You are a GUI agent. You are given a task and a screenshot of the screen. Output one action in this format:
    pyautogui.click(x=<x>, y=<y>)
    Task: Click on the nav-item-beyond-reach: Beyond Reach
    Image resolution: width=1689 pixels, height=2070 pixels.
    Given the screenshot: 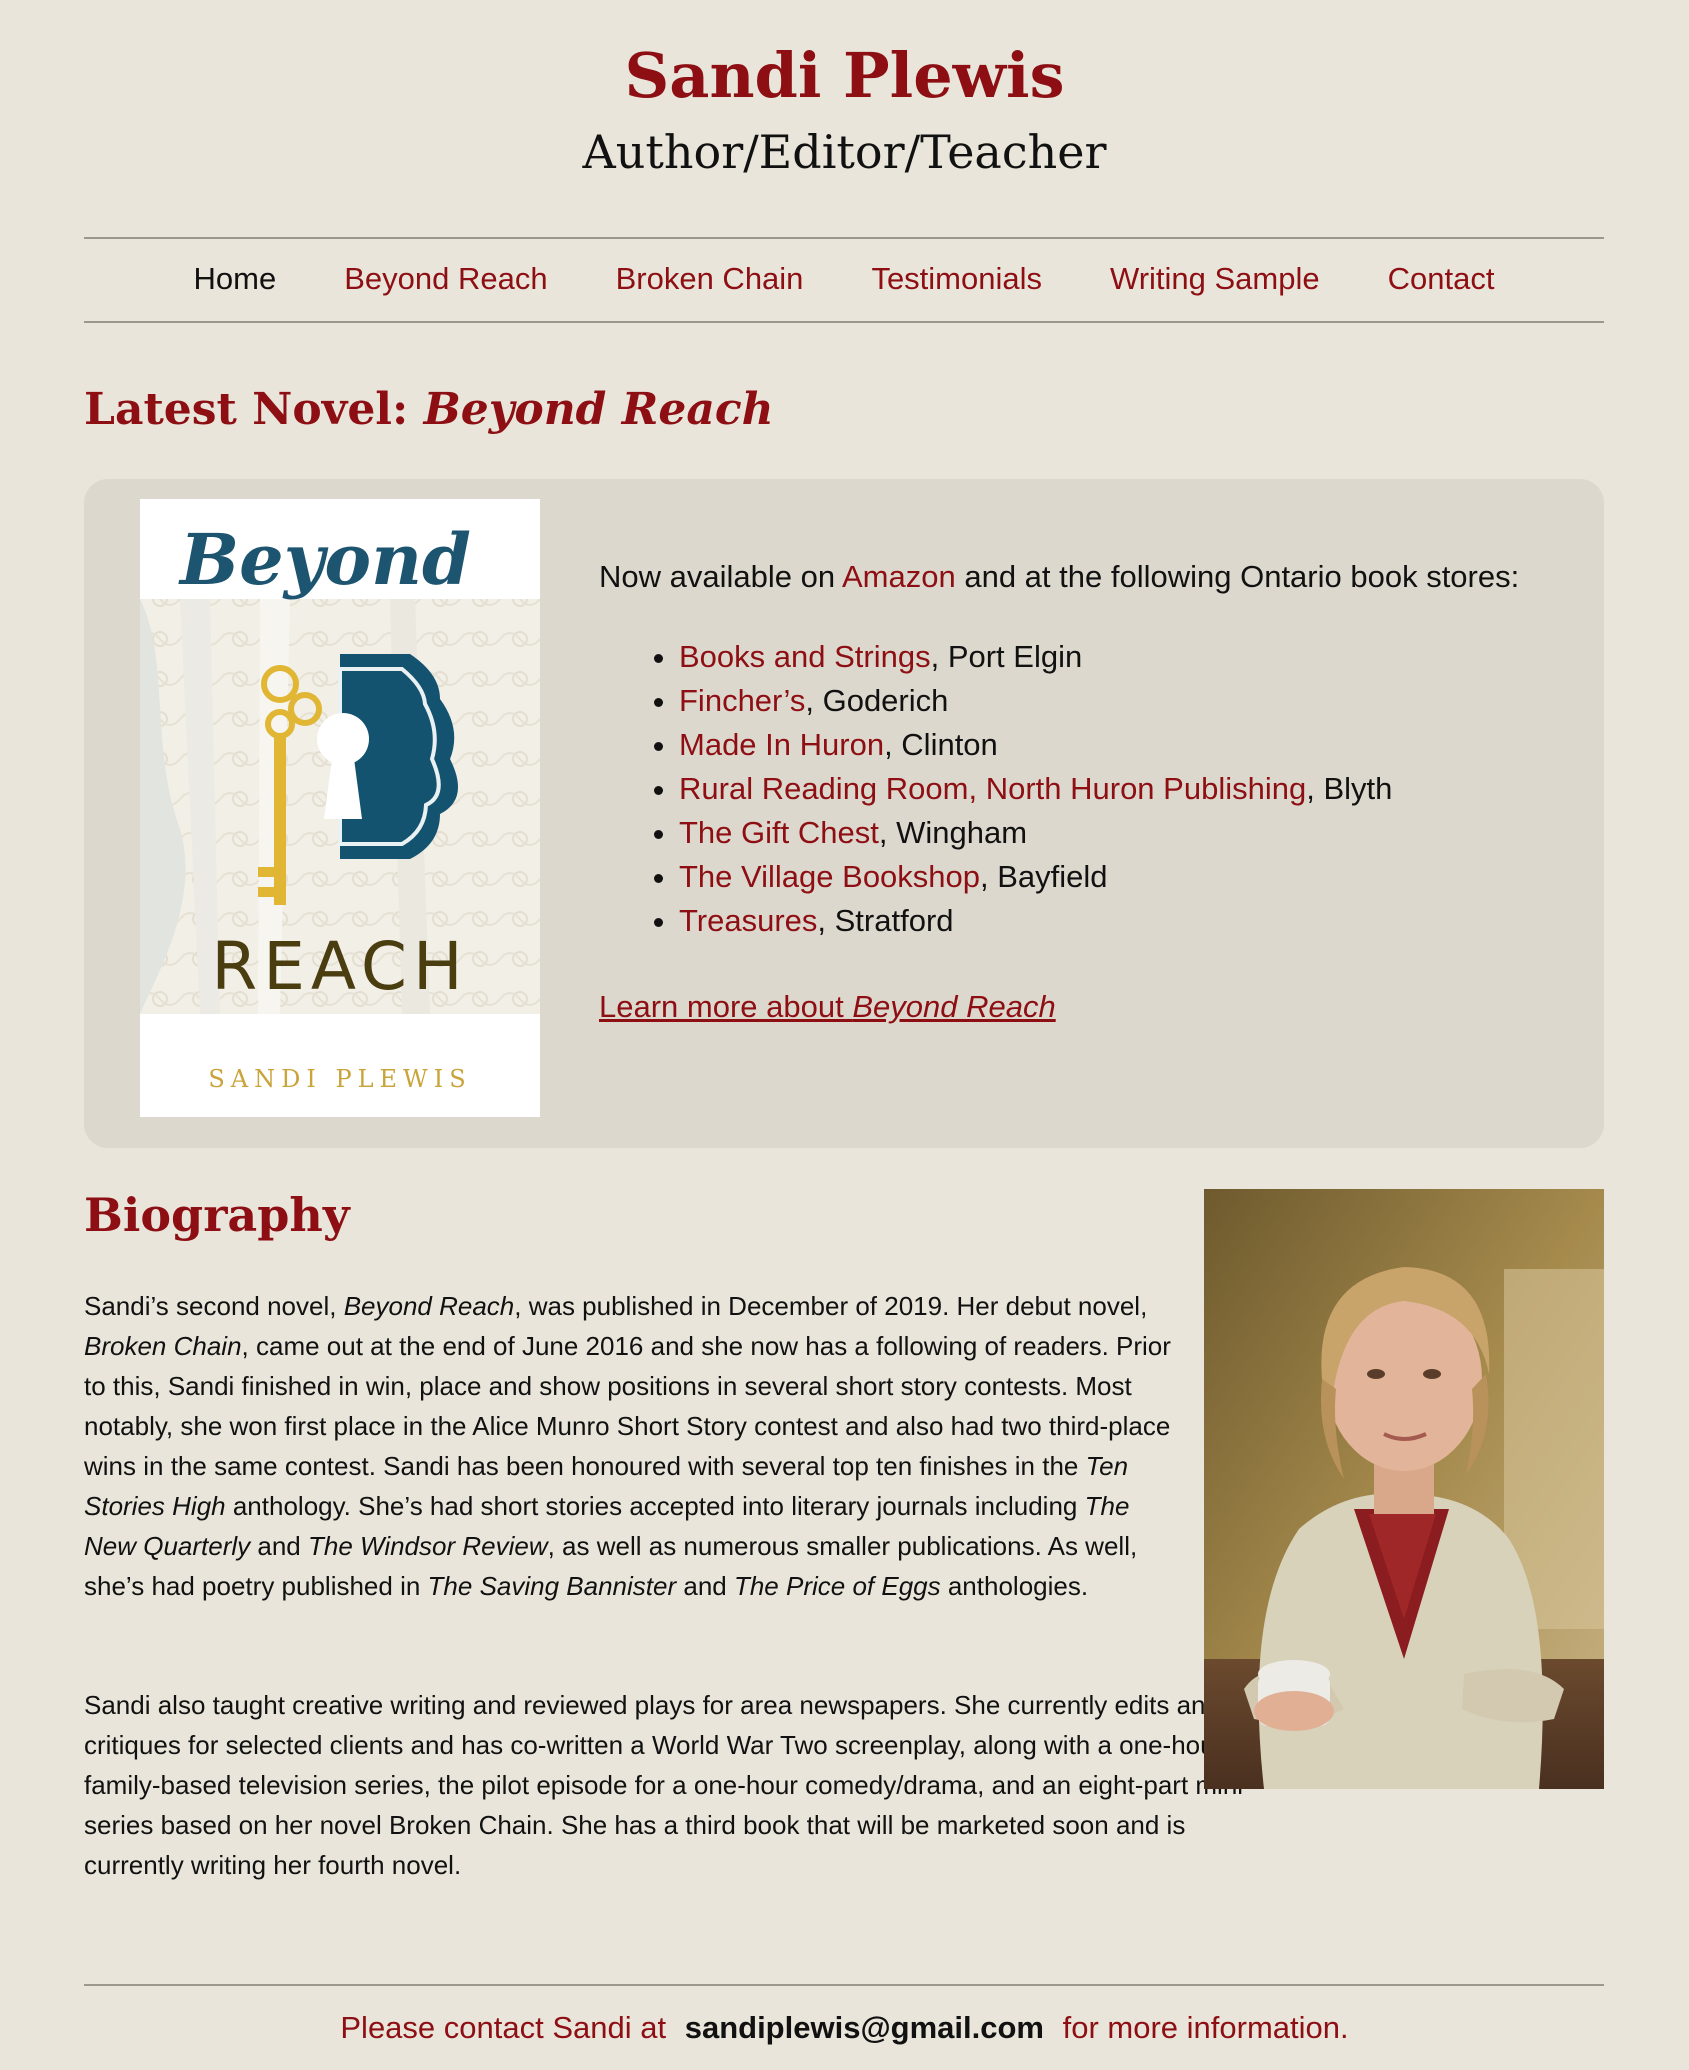 What is the action you would take?
    pyautogui.click(x=445, y=279)
    